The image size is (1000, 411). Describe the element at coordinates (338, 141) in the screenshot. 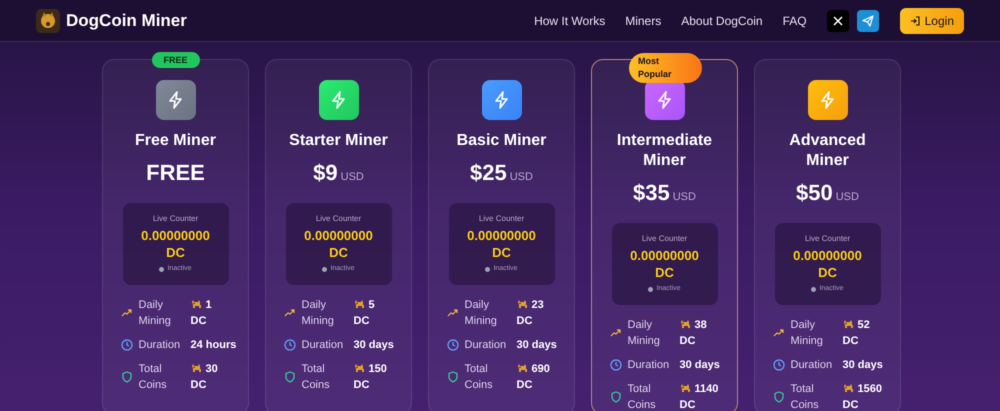

I see `plan-title: Starter Miner` at that location.